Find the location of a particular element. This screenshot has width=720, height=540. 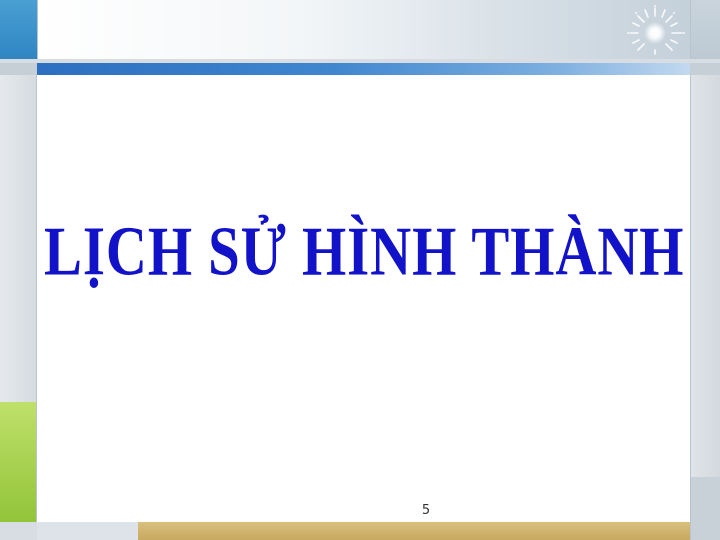

sparkle-burst-icon is located at coordinates (656, 30).